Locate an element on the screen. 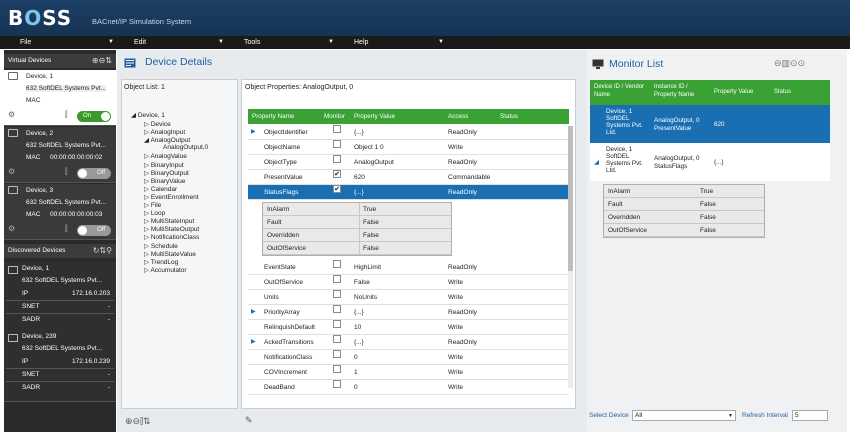 The width and height of the screenshot is (850, 436). property-row: ObjectType AnalogOutput ReadOnly is located at coordinates (408, 162).